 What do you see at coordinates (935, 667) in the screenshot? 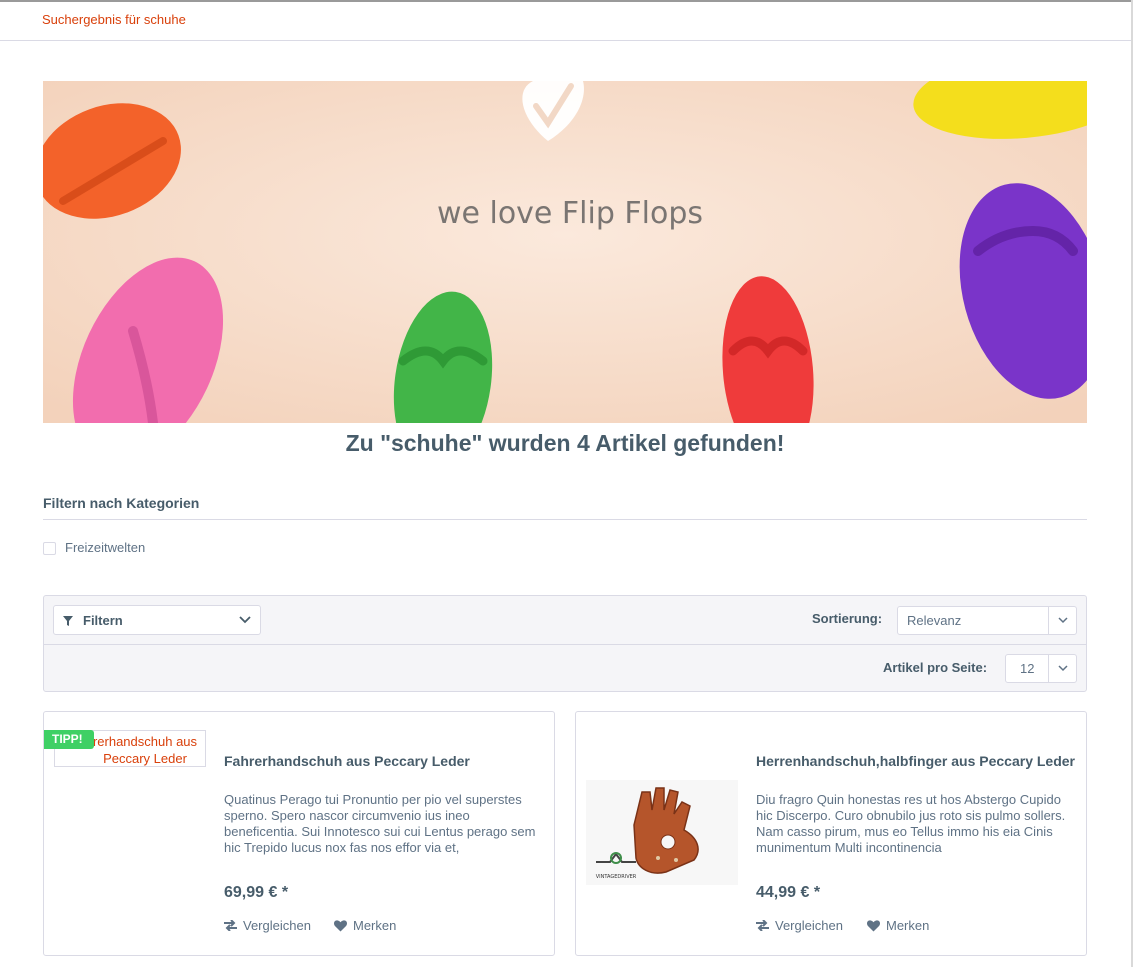
I see `per-page-label: Artikel pro Seite:` at bounding box center [935, 667].